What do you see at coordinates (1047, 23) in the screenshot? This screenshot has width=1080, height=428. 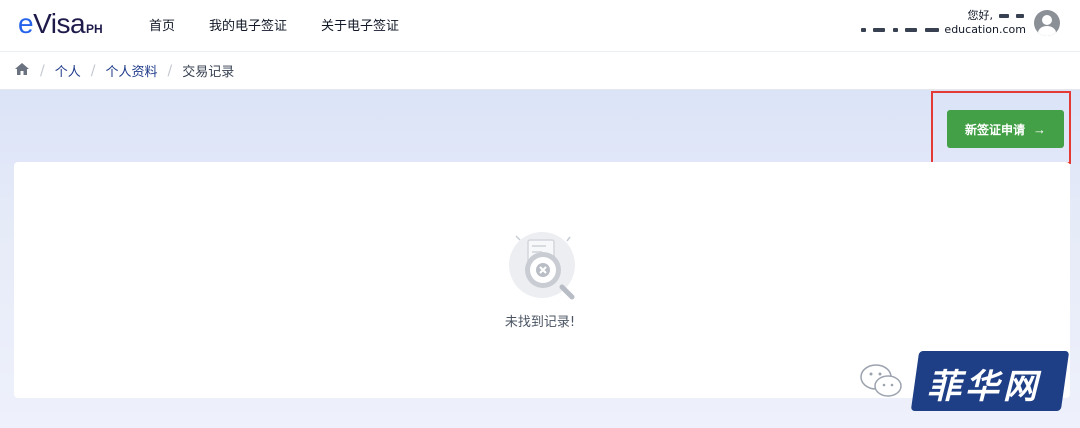 I see `avatar-icon` at bounding box center [1047, 23].